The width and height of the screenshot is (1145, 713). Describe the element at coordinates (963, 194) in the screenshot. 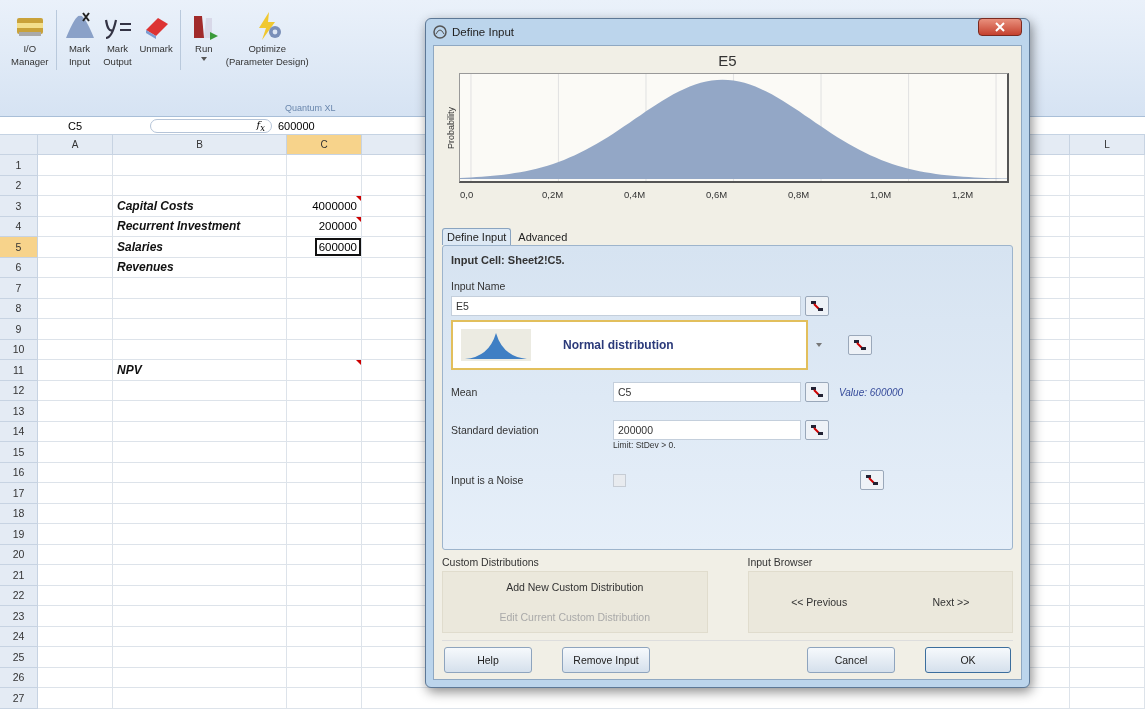

I see `axis-tick-label: 1,2M` at that location.